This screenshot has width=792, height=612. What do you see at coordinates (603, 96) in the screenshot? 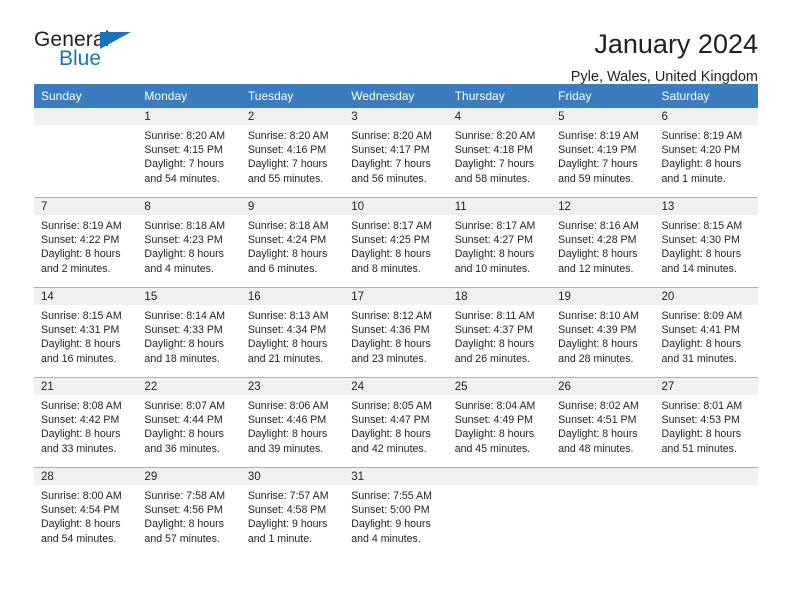
I see `weekday-header-friday: Friday` at bounding box center [603, 96].